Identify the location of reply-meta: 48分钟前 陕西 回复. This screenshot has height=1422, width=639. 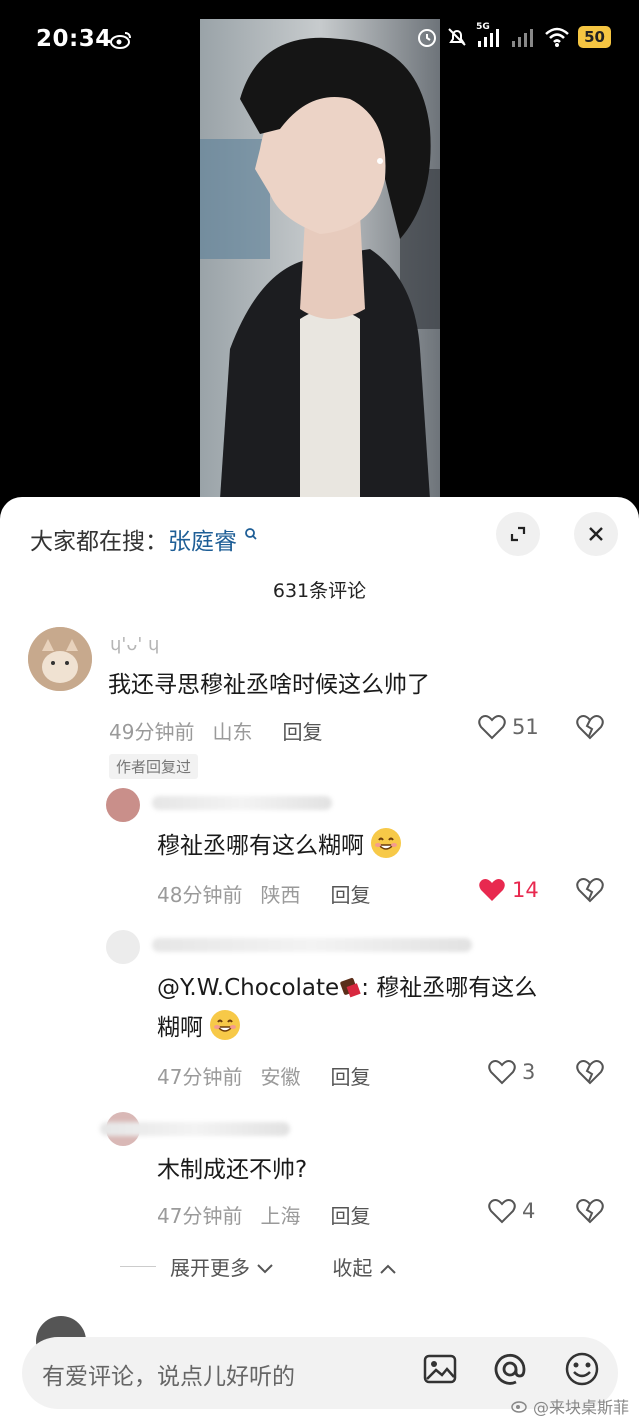
(263, 893).